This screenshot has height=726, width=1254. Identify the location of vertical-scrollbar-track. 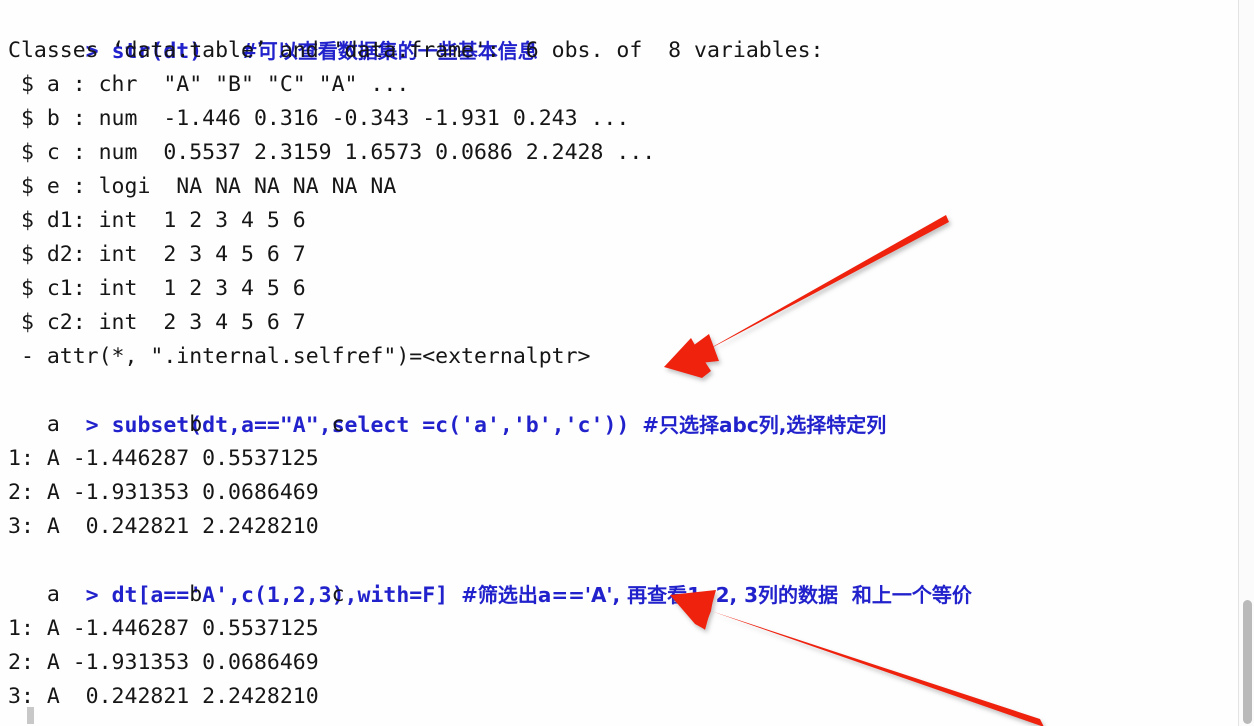
(1246, 363).